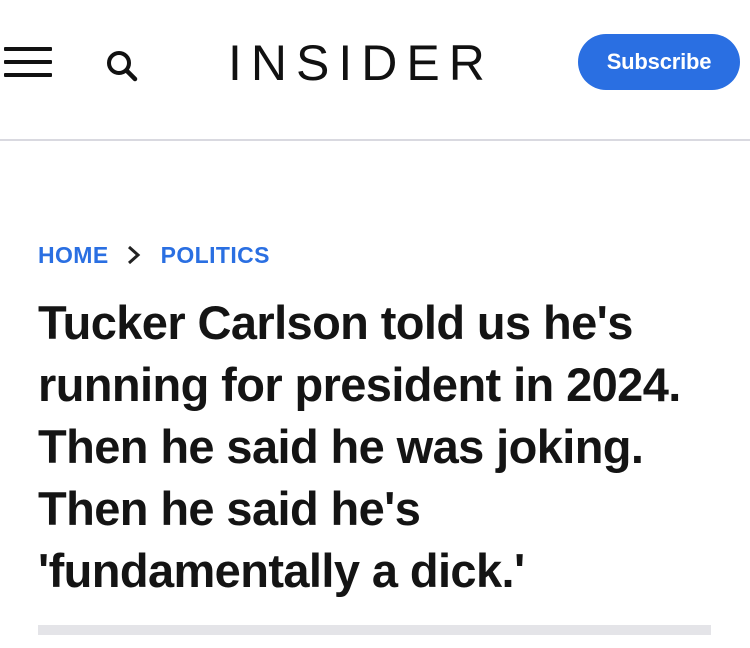 This screenshot has width=750, height=648. Describe the element at coordinates (361, 63) in the screenshot. I see `site-logo: INSIDER` at that location.